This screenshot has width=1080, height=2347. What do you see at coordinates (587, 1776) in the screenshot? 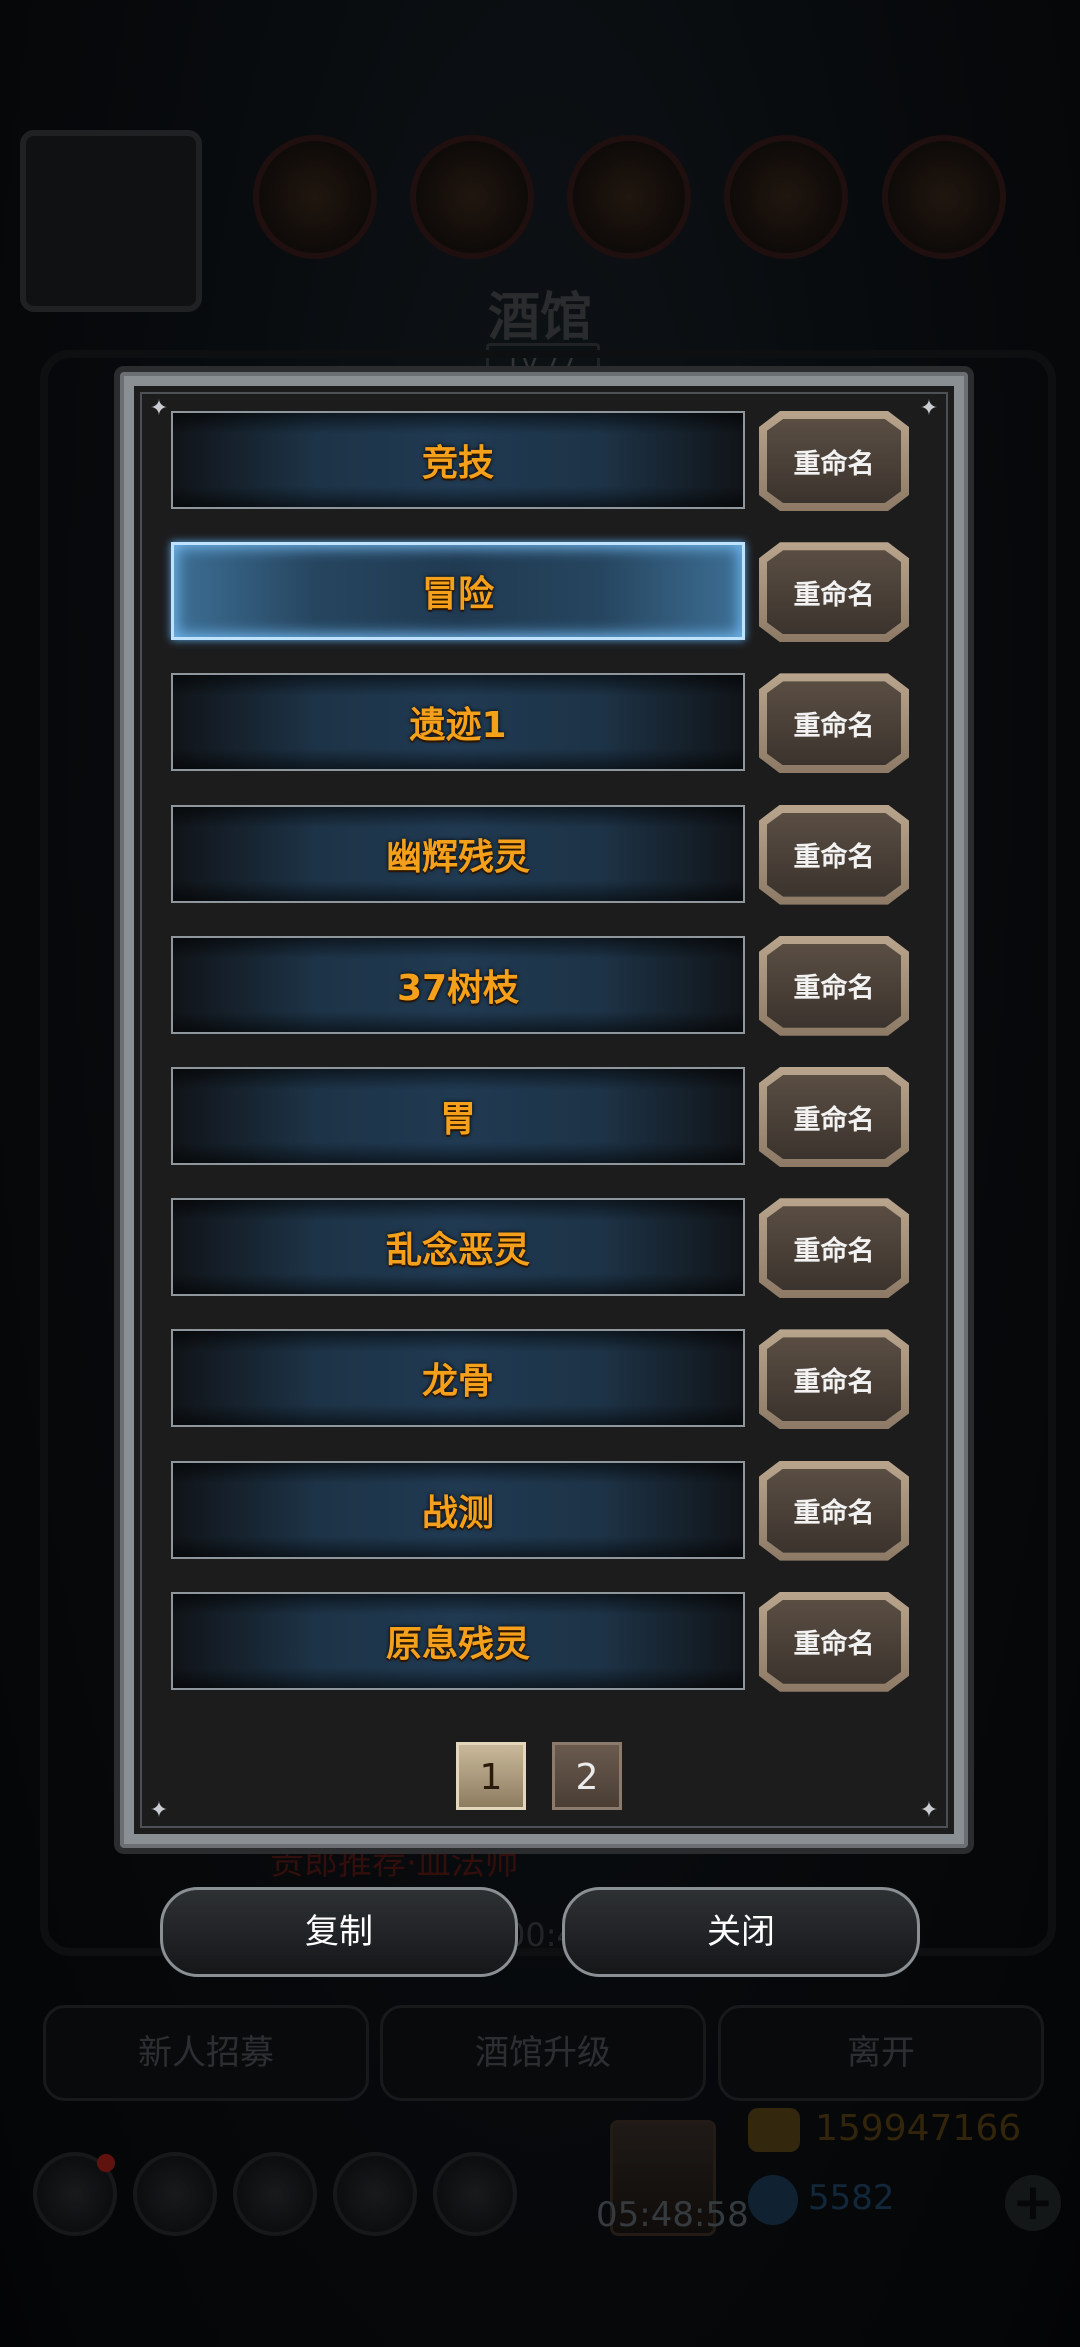
I see `page-2-button: 2` at bounding box center [587, 1776].